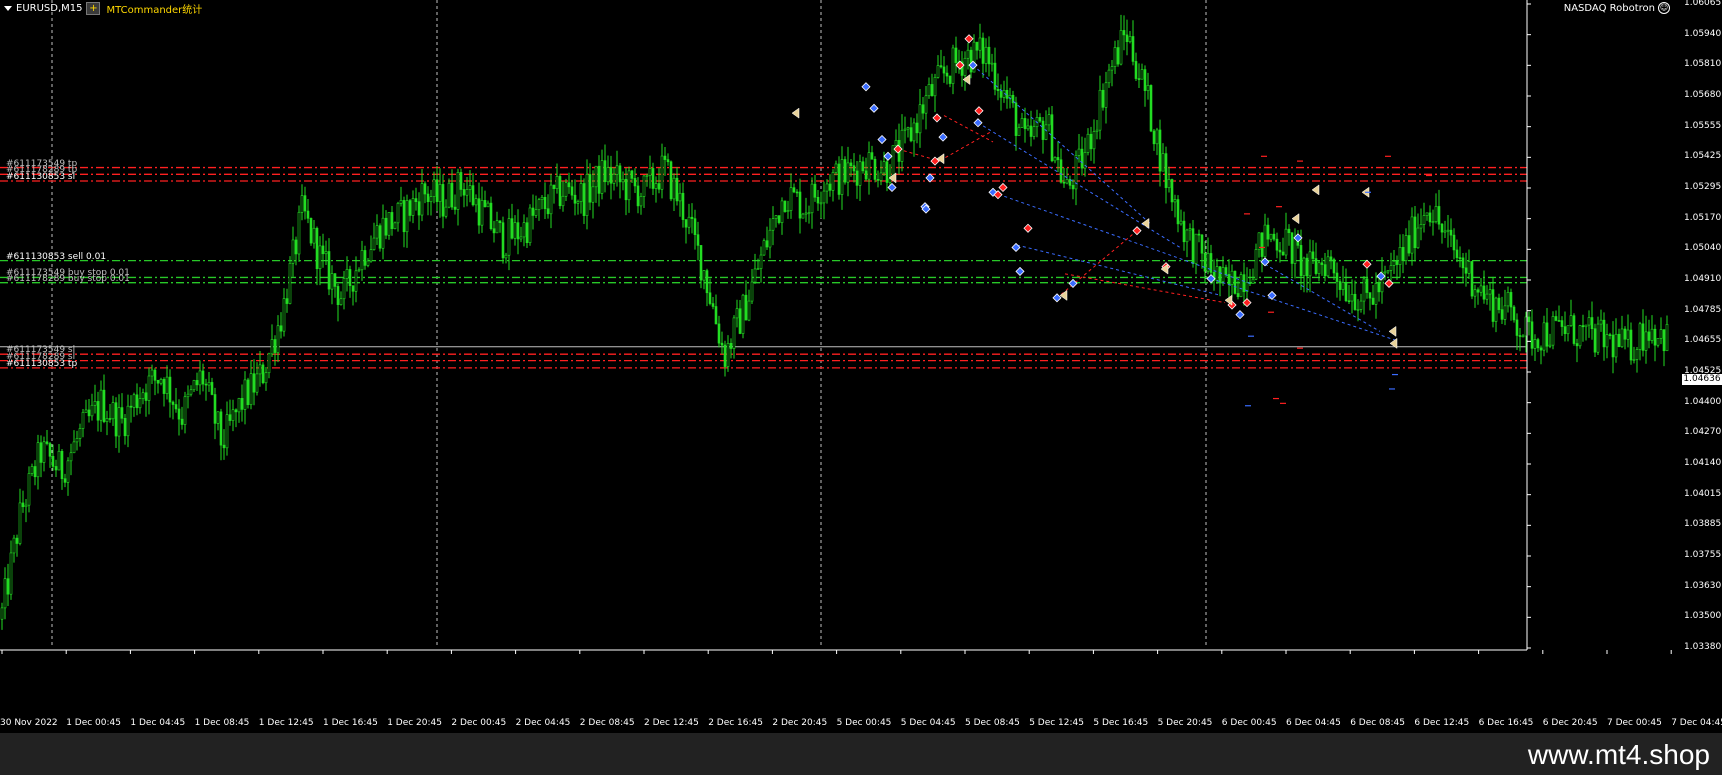  What do you see at coordinates (966, 80) in the screenshot?
I see `close-marker-icon` at bounding box center [966, 80].